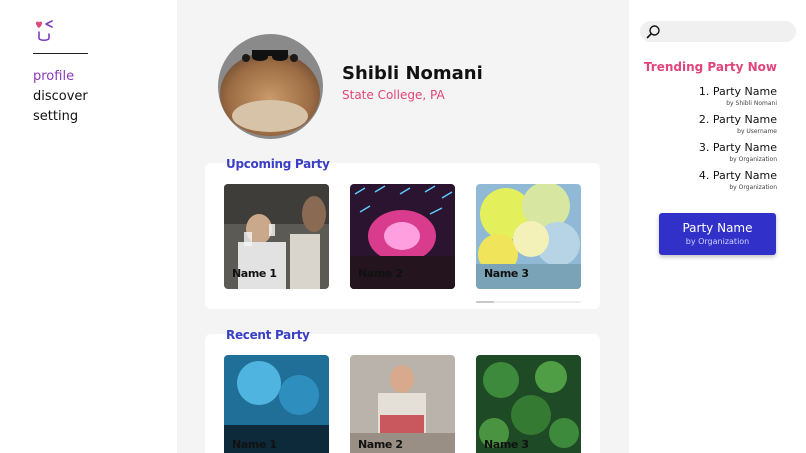 This screenshot has height=453, width=806. I want to click on carousel-scrollbar, so click(528, 302).